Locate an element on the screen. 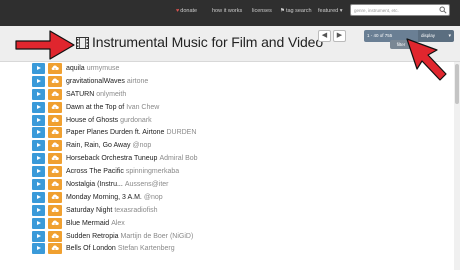 The height and width of the screenshot is (270, 460). track-title: Saturday Night is located at coordinates (89, 210).